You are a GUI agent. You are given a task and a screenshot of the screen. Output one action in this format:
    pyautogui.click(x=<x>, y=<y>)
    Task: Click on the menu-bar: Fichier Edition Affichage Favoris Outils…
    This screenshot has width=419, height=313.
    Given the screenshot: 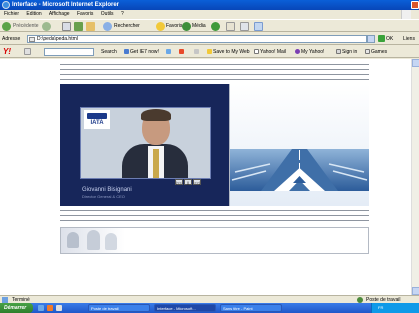 What is the action you would take?
    pyautogui.click(x=209, y=14)
    